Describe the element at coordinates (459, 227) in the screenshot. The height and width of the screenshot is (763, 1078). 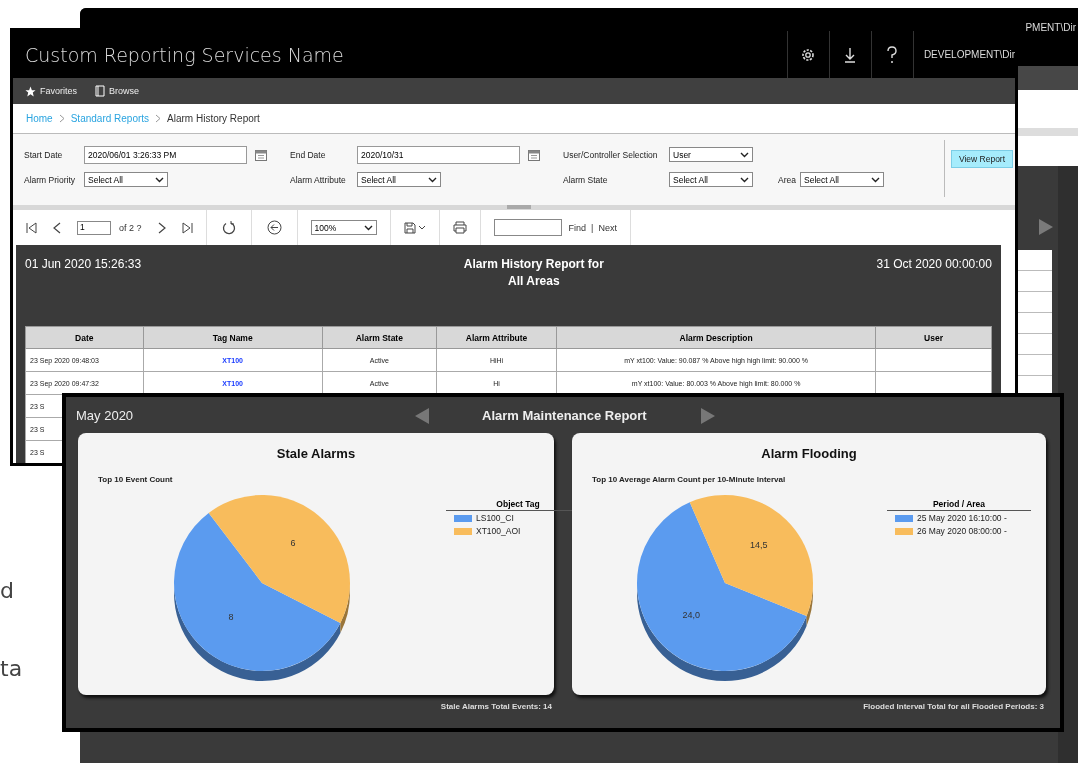
I see `print-icon` at that location.